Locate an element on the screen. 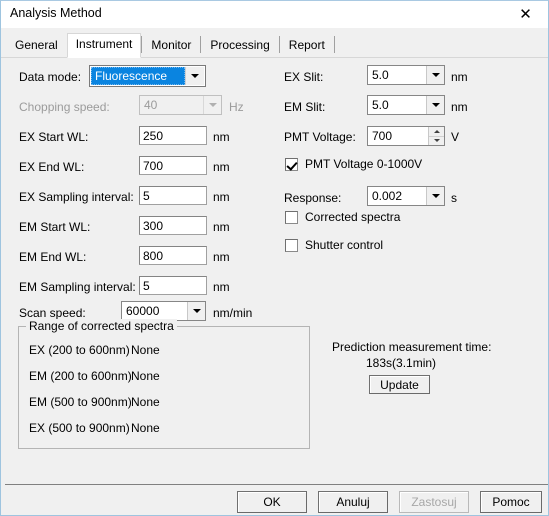 Image resolution: width=549 pixels, height=516 pixels. apply-button: Zastosuj is located at coordinates (434, 502).